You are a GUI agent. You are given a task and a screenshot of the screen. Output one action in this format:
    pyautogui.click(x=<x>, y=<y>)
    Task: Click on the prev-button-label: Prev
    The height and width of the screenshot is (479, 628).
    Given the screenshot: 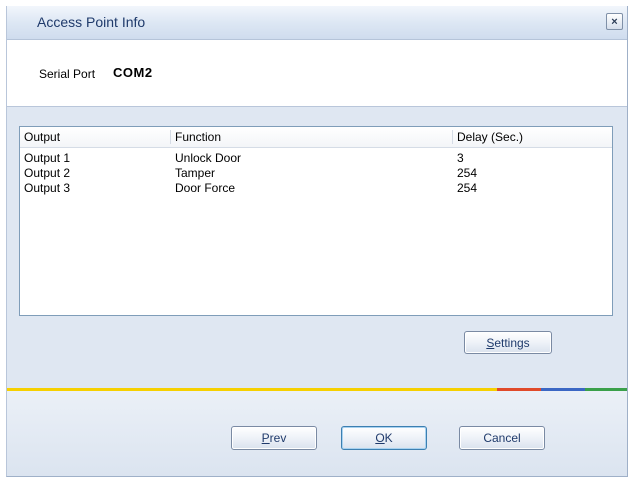 What is the action you would take?
    pyautogui.click(x=274, y=438)
    